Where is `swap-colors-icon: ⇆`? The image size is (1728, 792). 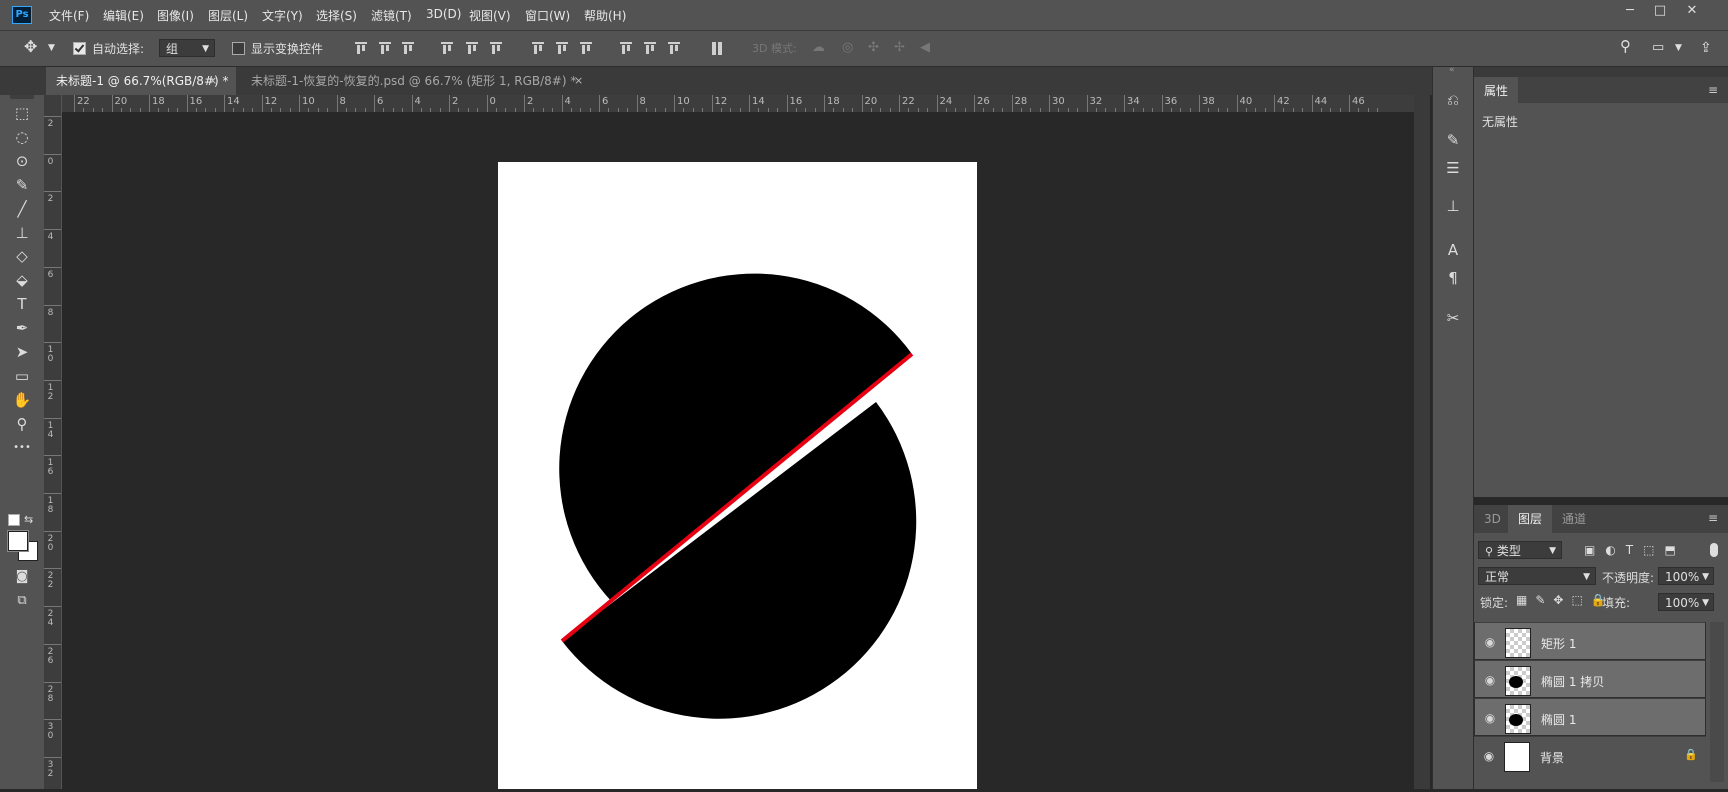
swap-colors-icon: ⇆ is located at coordinates (28, 519).